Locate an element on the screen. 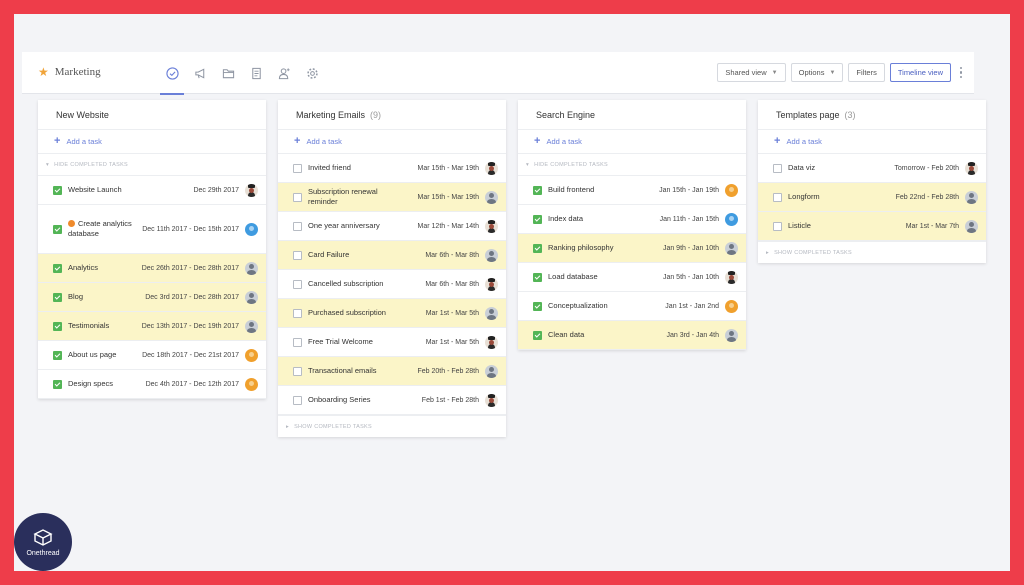 The height and width of the screenshot is (585, 1024). task-row: One year anniversary Mar 12th - Mar 14th is located at coordinates (392, 226).